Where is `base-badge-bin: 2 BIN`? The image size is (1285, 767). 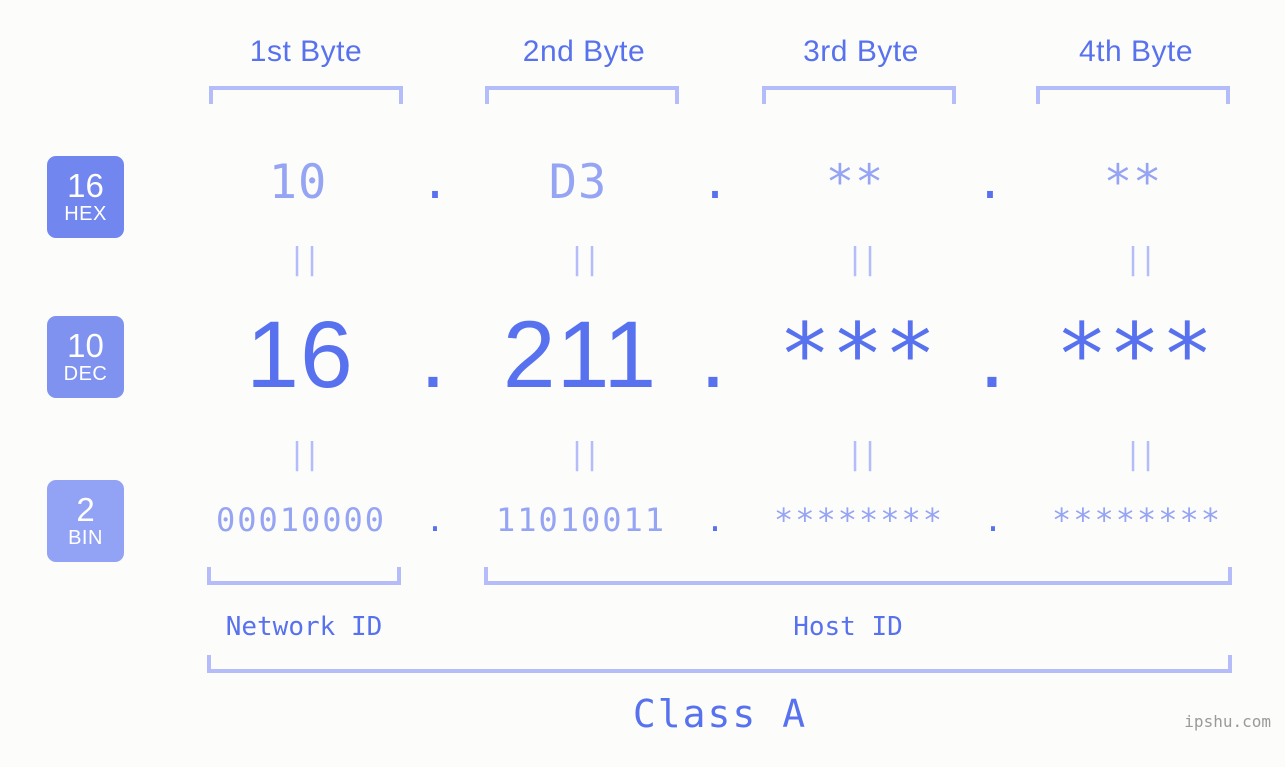
base-badge-bin: 2 BIN is located at coordinates (85, 521).